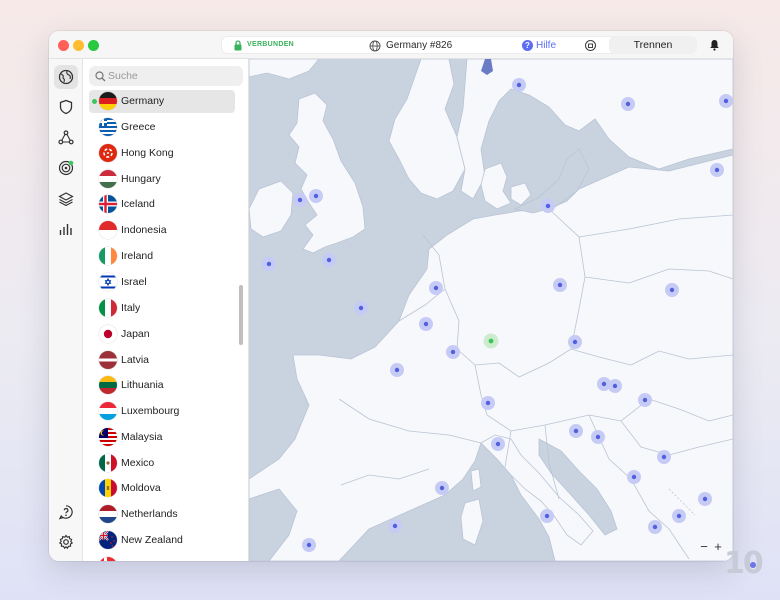 The width and height of the screenshot is (780, 600). I want to click on moldova-flag-icon, so click(108, 488).